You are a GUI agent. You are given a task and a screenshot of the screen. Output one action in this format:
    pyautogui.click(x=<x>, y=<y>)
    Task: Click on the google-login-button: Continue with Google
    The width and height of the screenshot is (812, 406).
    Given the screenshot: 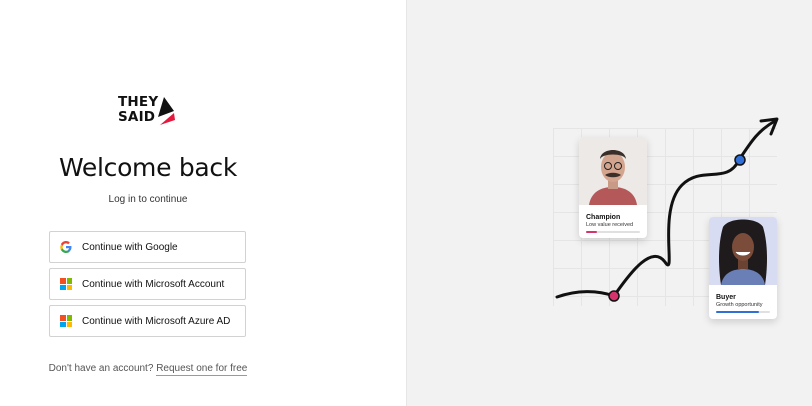 What is the action you would take?
    pyautogui.click(x=147, y=247)
    